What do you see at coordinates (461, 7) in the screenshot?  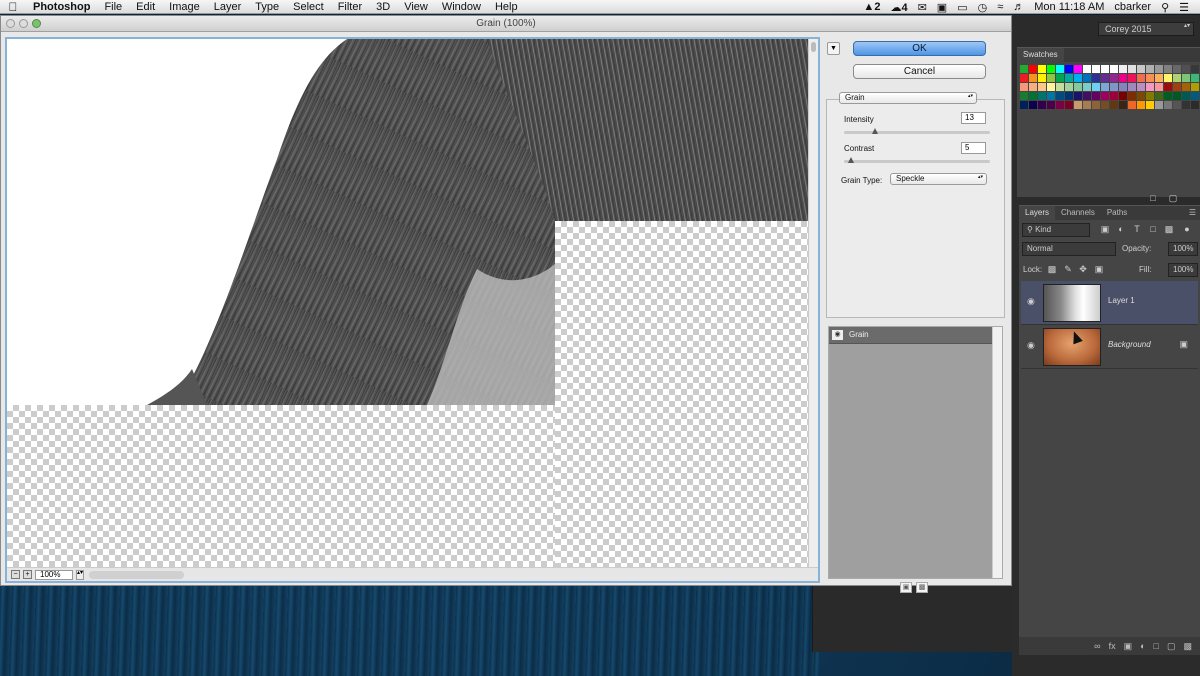 I see `menu-window: Window` at bounding box center [461, 7].